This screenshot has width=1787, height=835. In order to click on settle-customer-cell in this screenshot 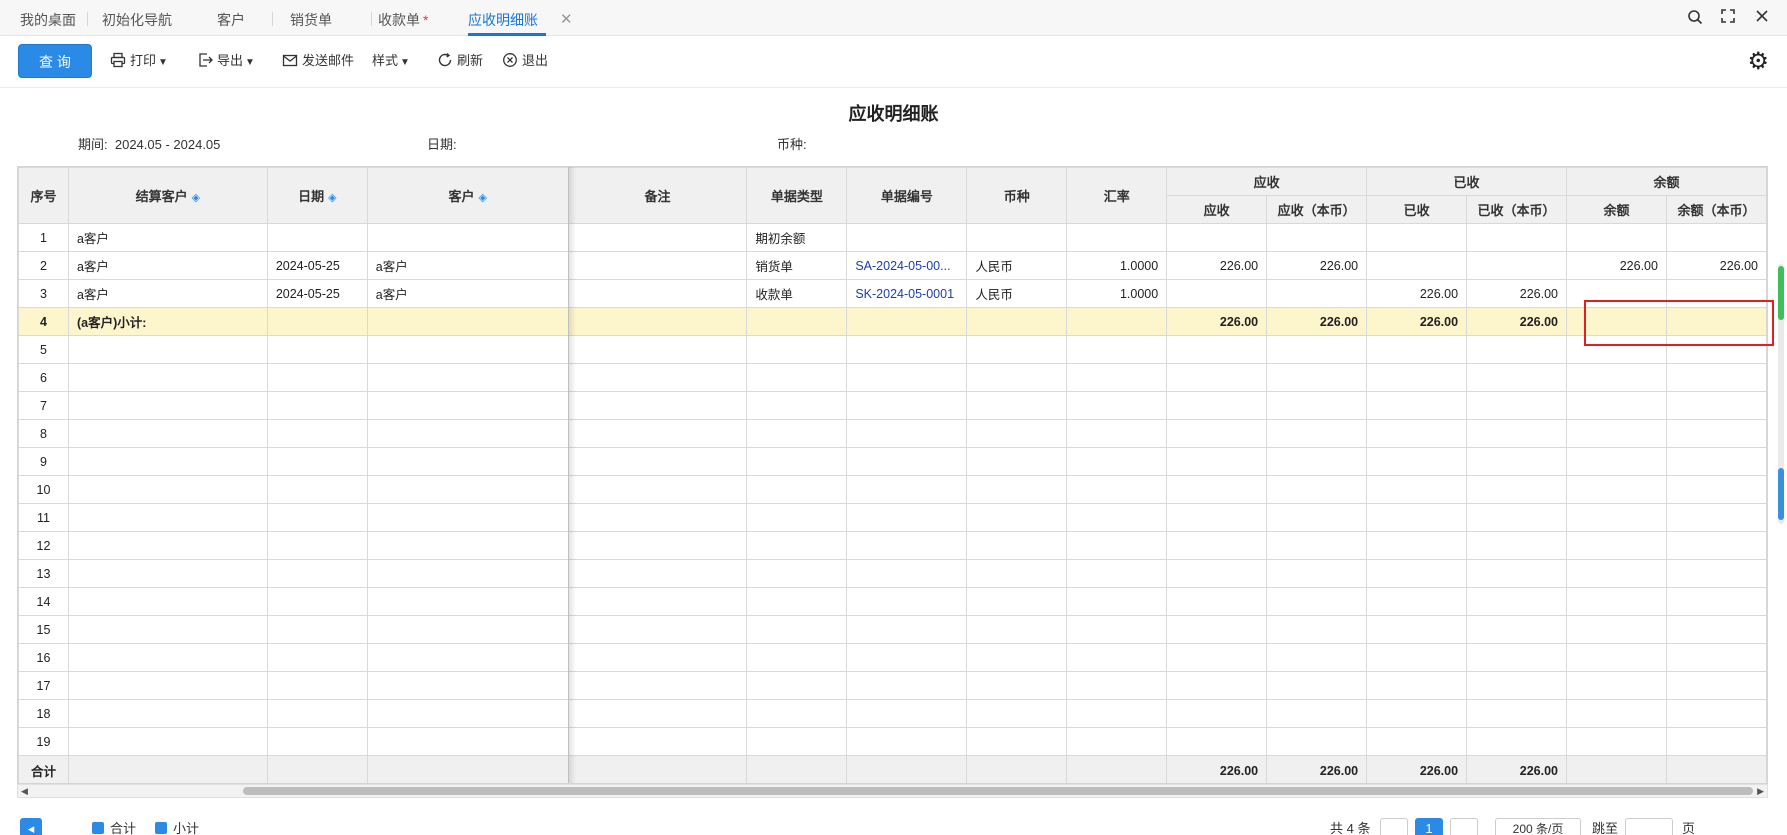, I will do `click(167, 573)`.